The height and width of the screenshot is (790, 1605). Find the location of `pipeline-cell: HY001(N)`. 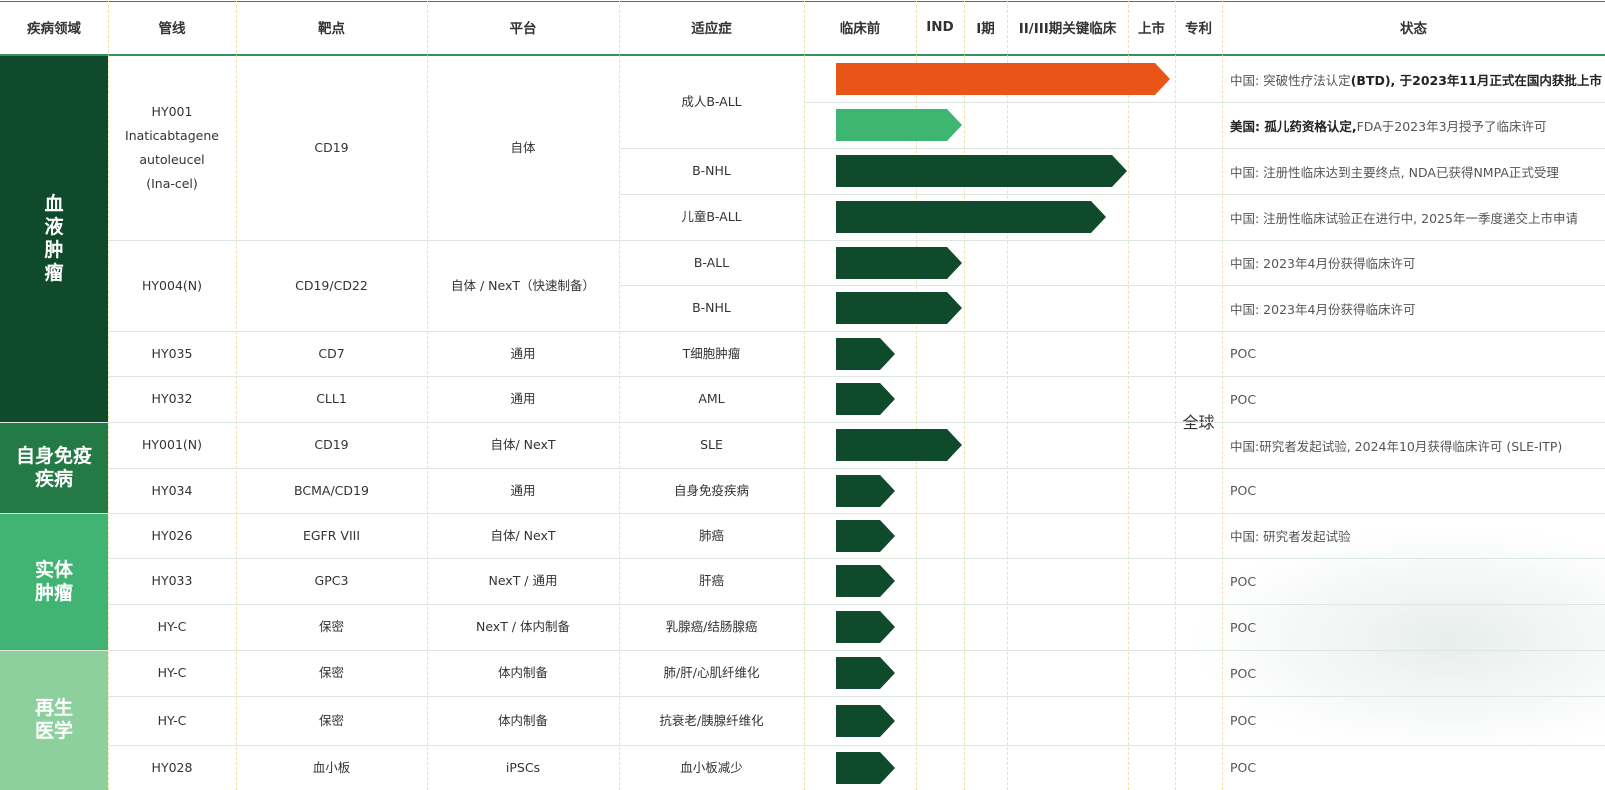

pipeline-cell: HY001(N) is located at coordinates (172, 445).